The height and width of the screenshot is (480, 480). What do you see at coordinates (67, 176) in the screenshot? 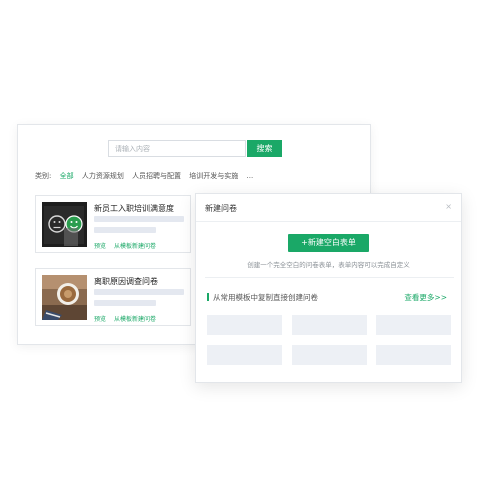
I see `category-all: 全部` at bounding box center [67, 176].